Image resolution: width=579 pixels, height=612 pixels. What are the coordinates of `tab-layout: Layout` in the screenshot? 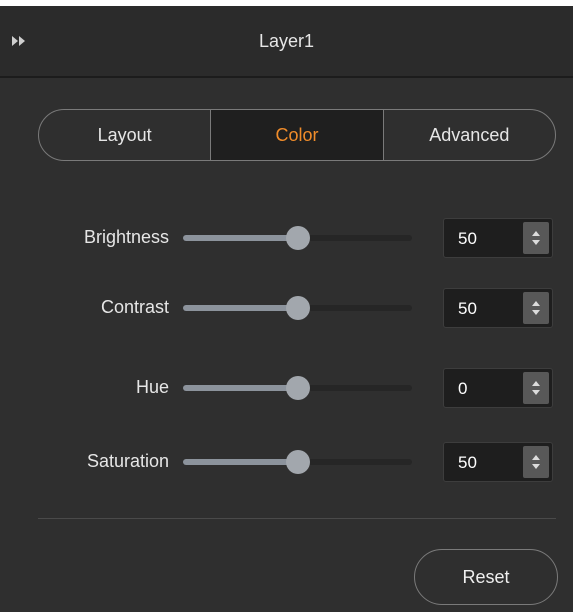 It's located at (124, 135).